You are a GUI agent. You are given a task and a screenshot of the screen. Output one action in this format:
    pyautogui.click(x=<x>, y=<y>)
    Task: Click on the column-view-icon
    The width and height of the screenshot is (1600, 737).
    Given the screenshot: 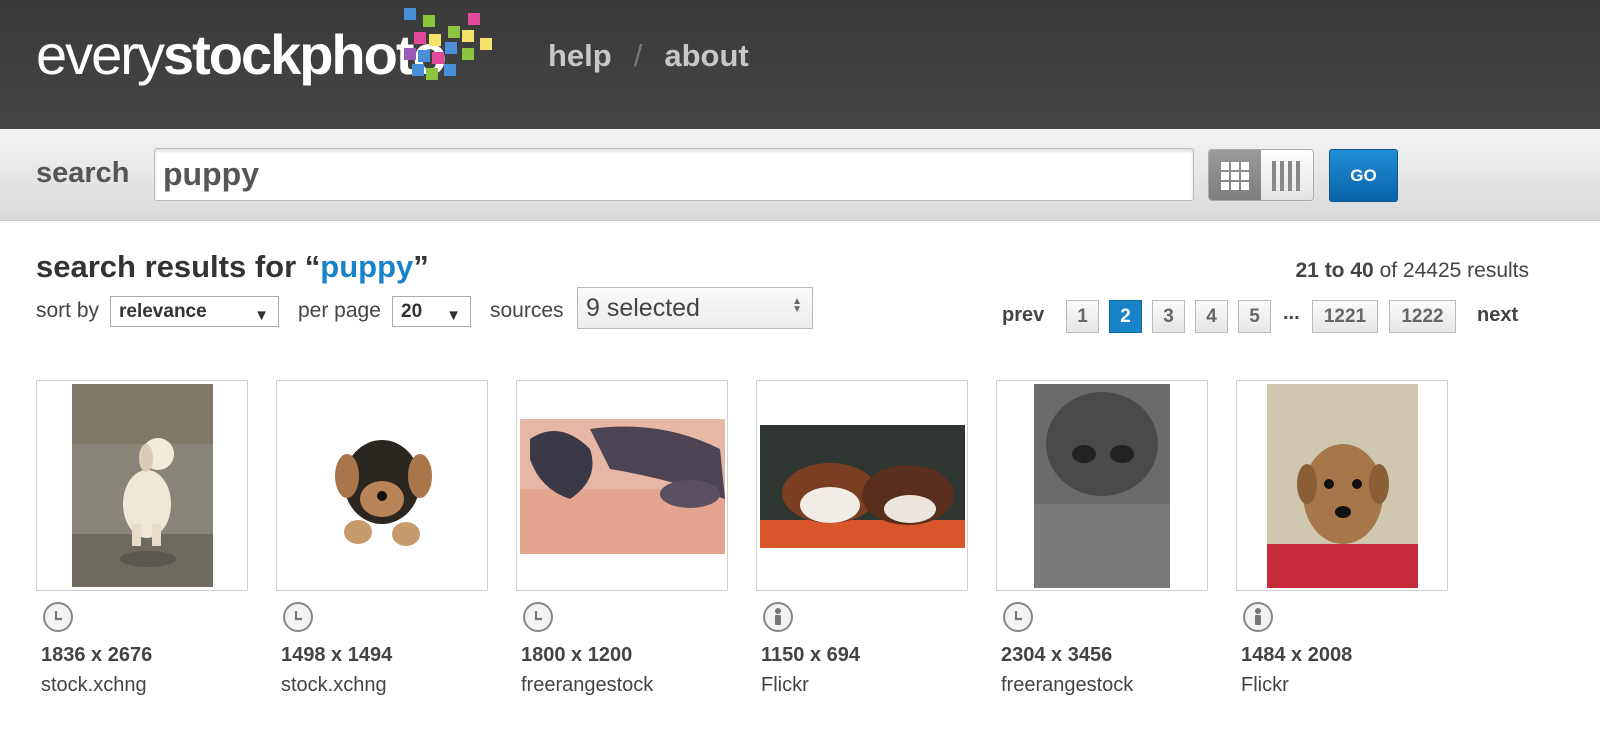 What is the action you would take?
    pyautogui.click(x=1286, y=176)
    